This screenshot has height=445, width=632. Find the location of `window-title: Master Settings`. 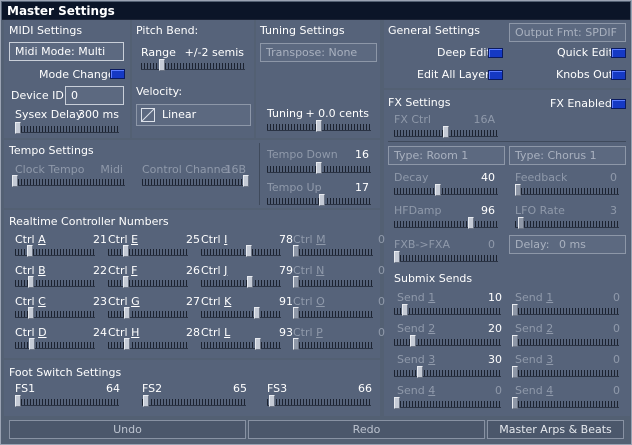

window-title: Master Settings is located at coordinates (61, 11).